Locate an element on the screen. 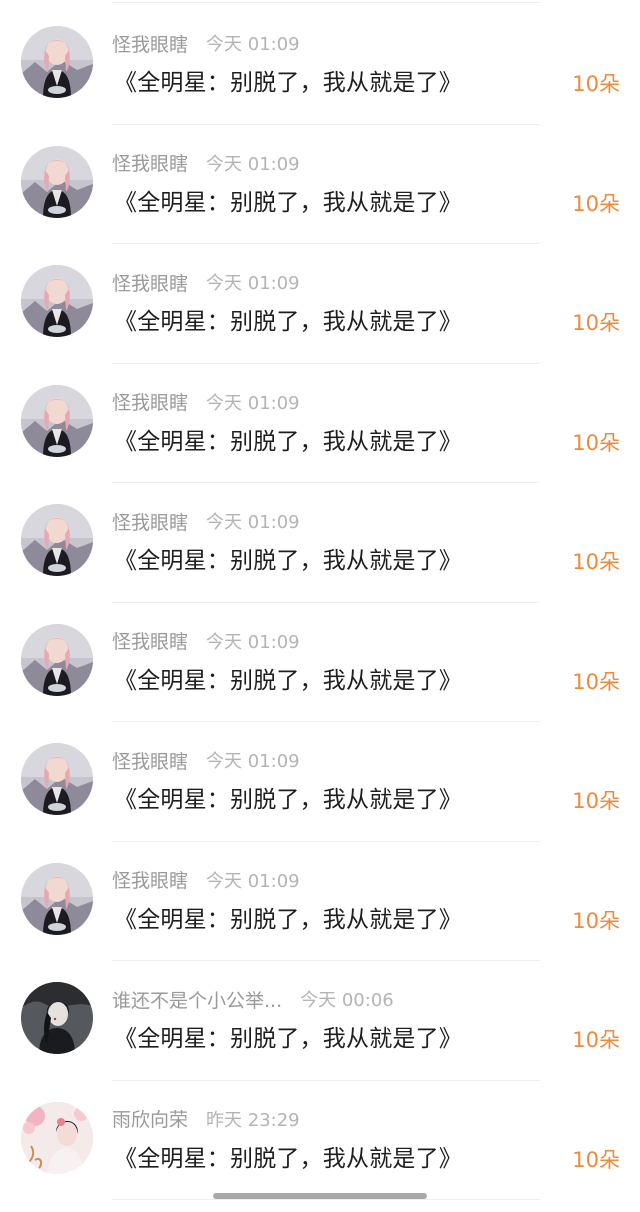 This screenshot has height=1212, width=640. top-divider is located at coordinates (326, 2).